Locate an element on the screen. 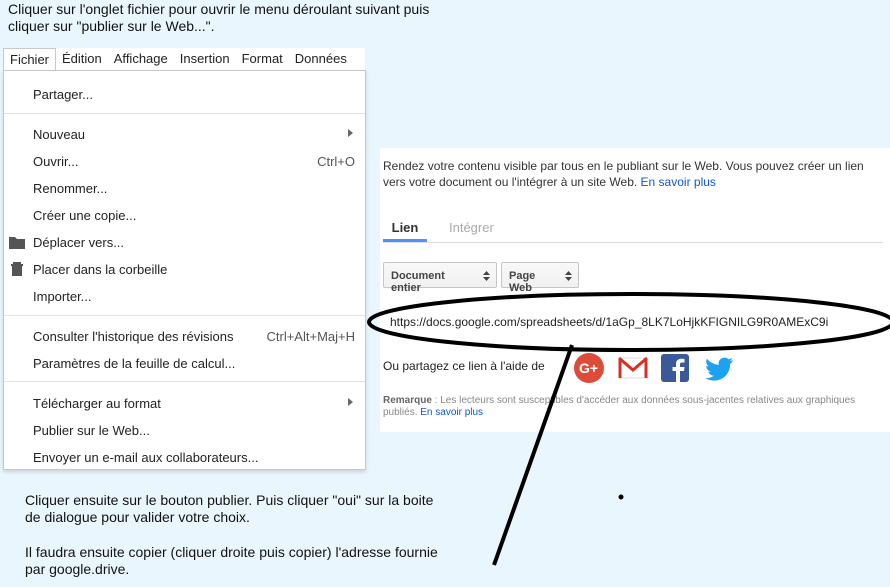  share-label: Ou partagez ce lien à l'aide de is located at coordinates (464, 366).